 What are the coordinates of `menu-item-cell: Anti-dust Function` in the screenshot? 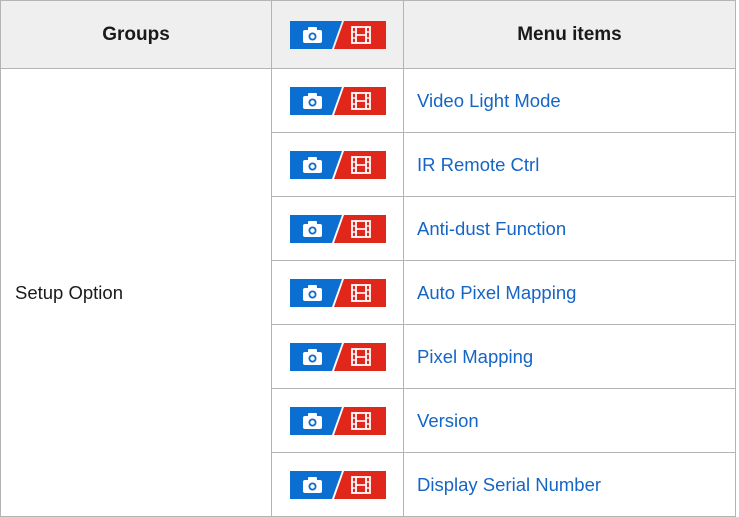 It's located at (569, 228).